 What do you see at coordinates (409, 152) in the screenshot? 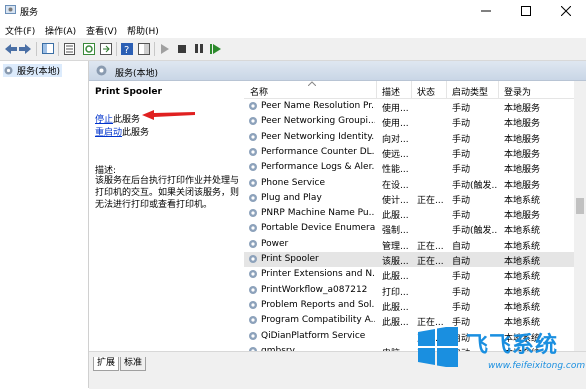
I see `service-row: Performance Counter DL... 使远... 手动 本地服务` at bounding box center [409, 152].